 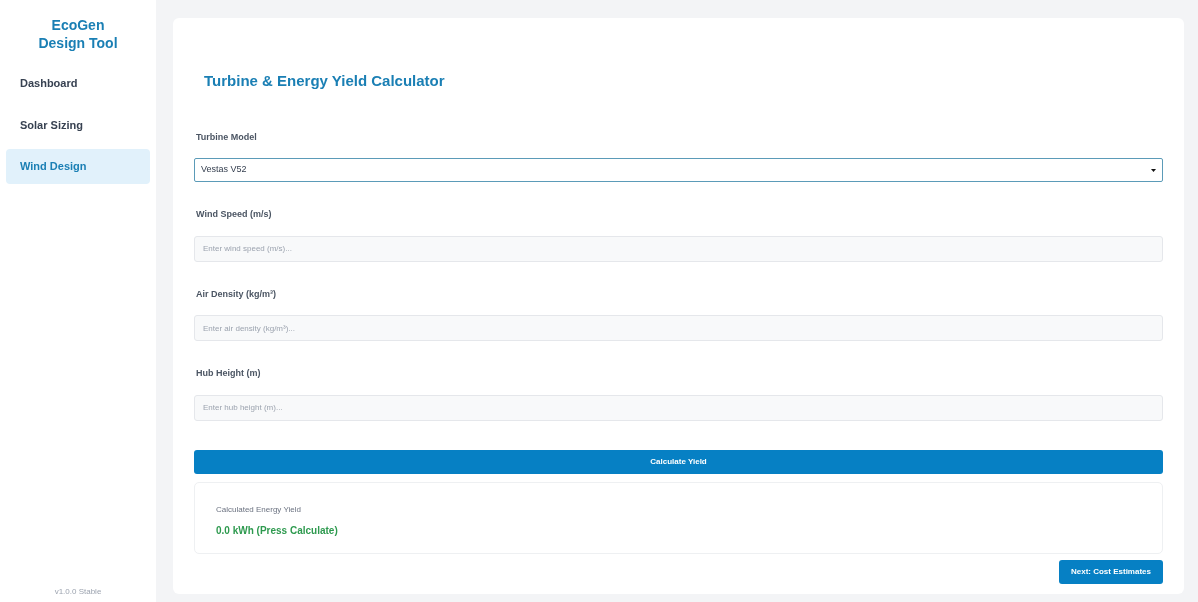 What do you see at coordinates (1153, 170) in the screenshot?
I see `caret-icon` at bounding box center [1153, 170].